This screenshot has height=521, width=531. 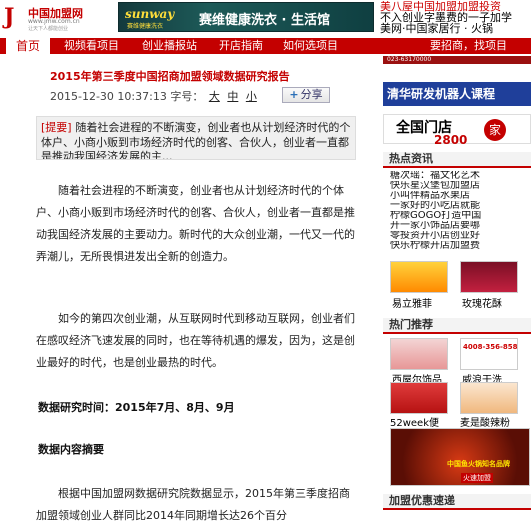 What do you see at coordinates (187, 96) in the screenshot?
I see `font-size-label: 字号：` at bounding box center [187, 96].